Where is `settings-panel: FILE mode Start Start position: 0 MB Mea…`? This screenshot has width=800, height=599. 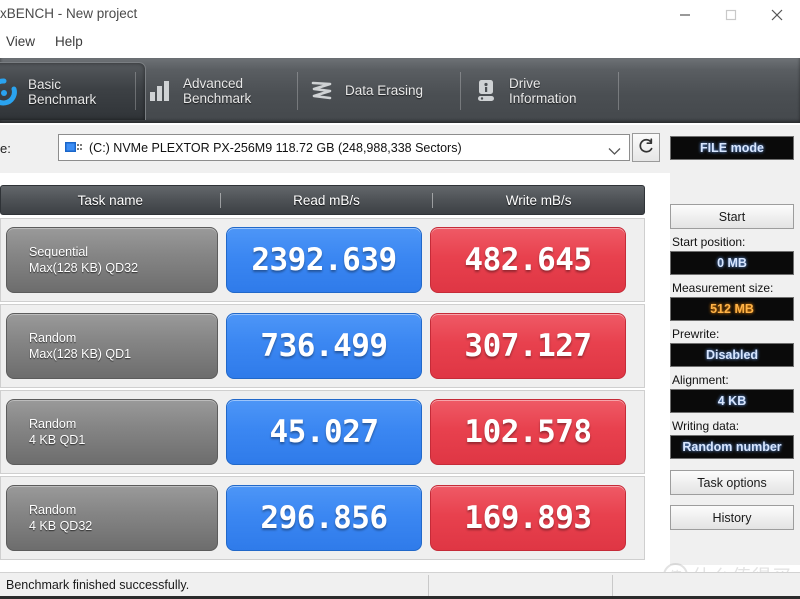
settings-panel: FILE mode Start Start position: 0 MB Mea… is located at coordinates (735, 345).